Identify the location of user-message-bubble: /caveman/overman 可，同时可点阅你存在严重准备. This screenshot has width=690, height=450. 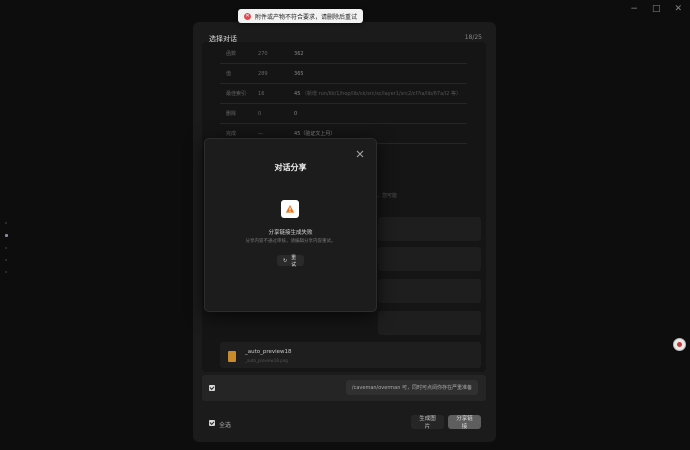
(411, 387).